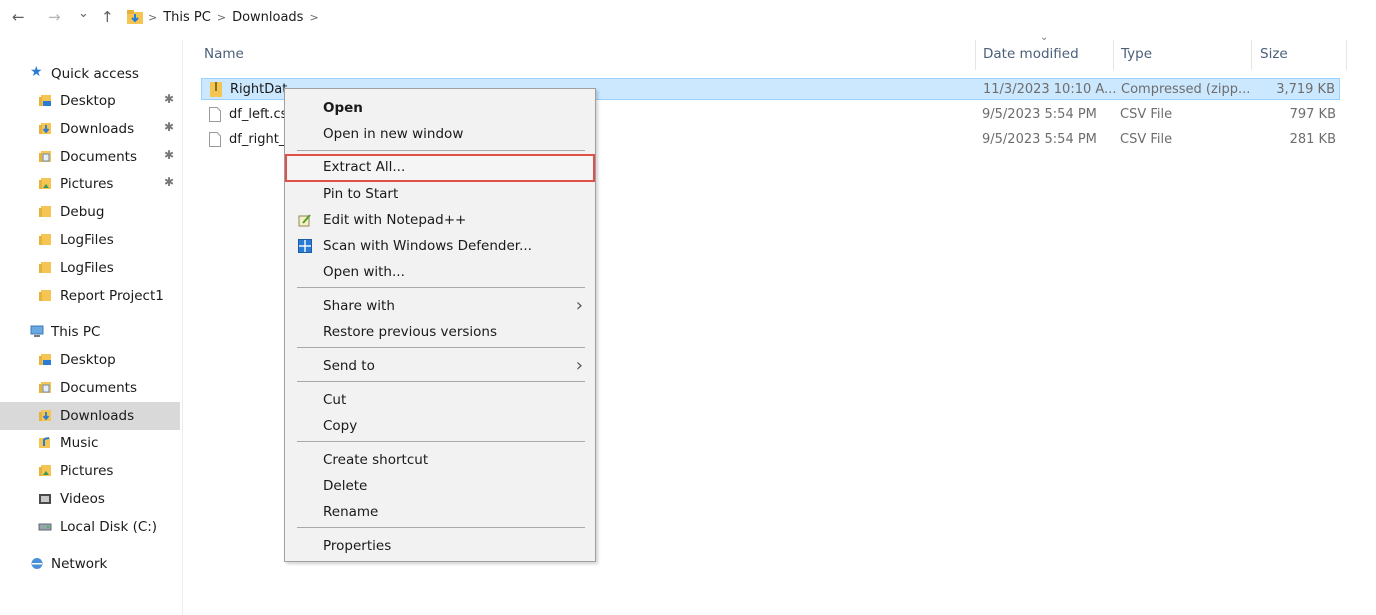 The image size is (1376, 615). Describe the element at coordinates (45, 184) in the screenshot. I see `pictures-folder-icon` at that location.